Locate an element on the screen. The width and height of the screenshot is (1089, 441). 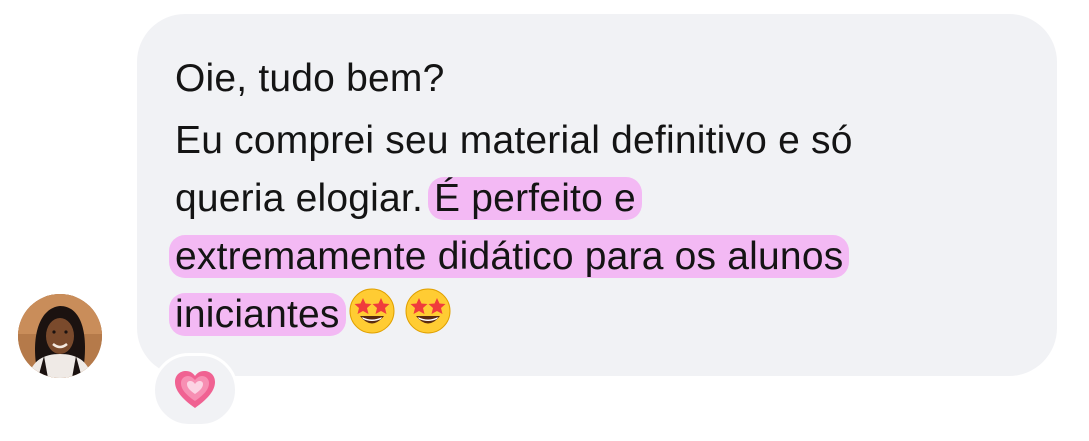
sender-avatar is located at coordinates (60, 336).